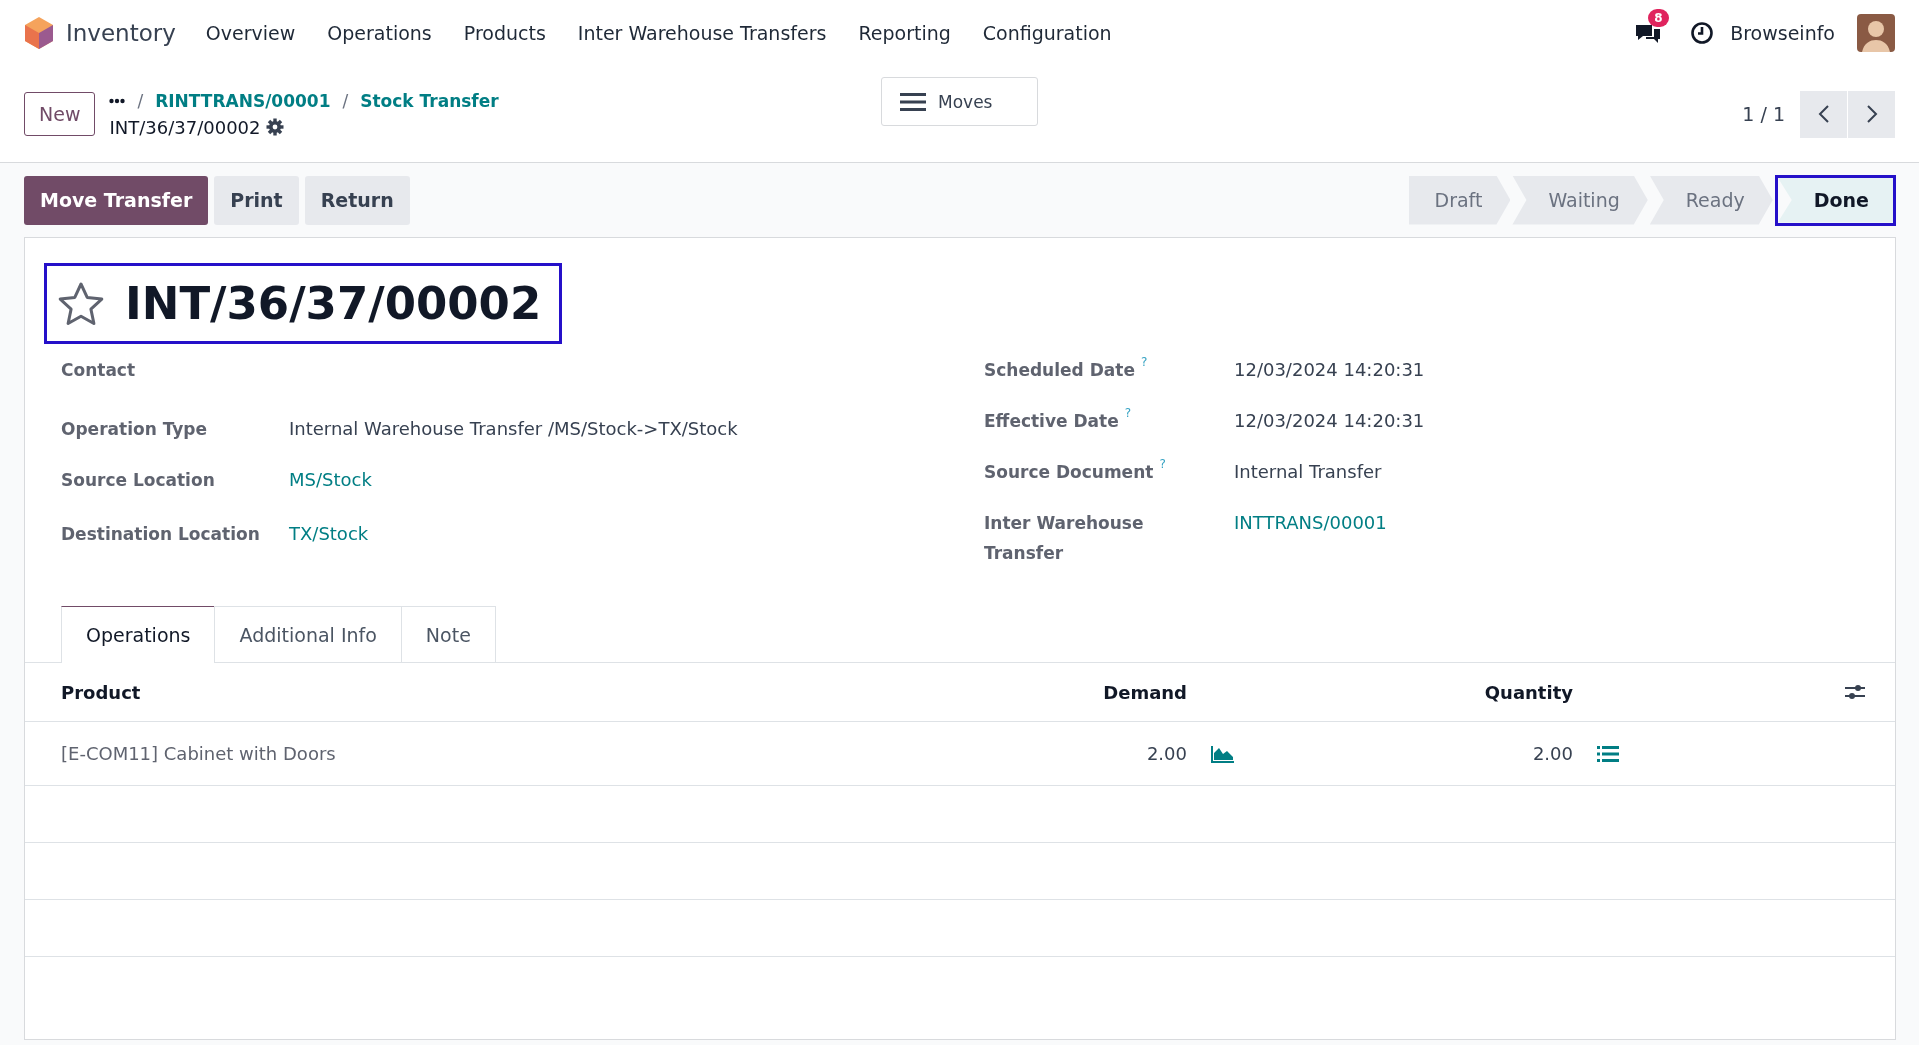 The image size is (1919, 1045). I want to click on field-label: Effective Date, so click(1051, 421).